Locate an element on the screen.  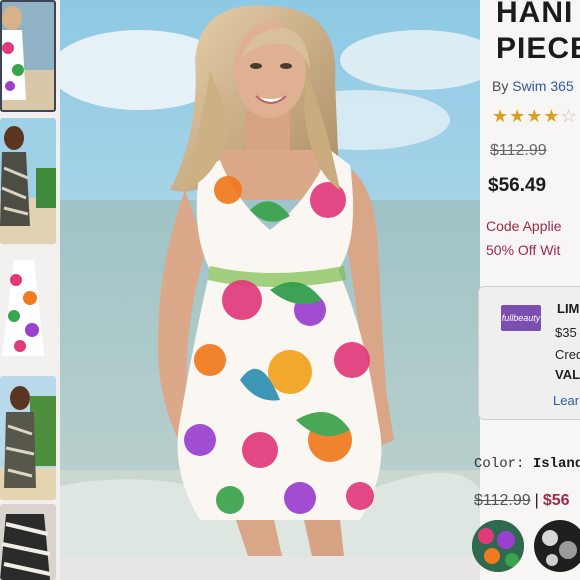
swatch-black-floral-icon is located at coordinates (557, 546).